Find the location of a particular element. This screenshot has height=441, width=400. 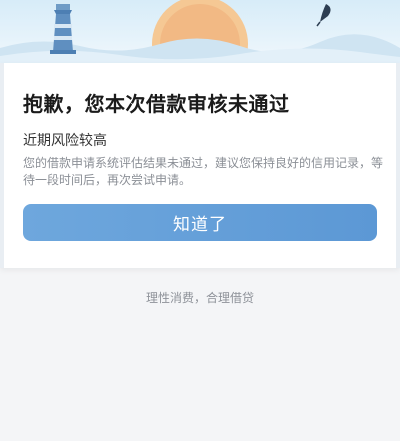

footer-slogan: 理性消费，合理借贷 is located at coordinates (199, 298).